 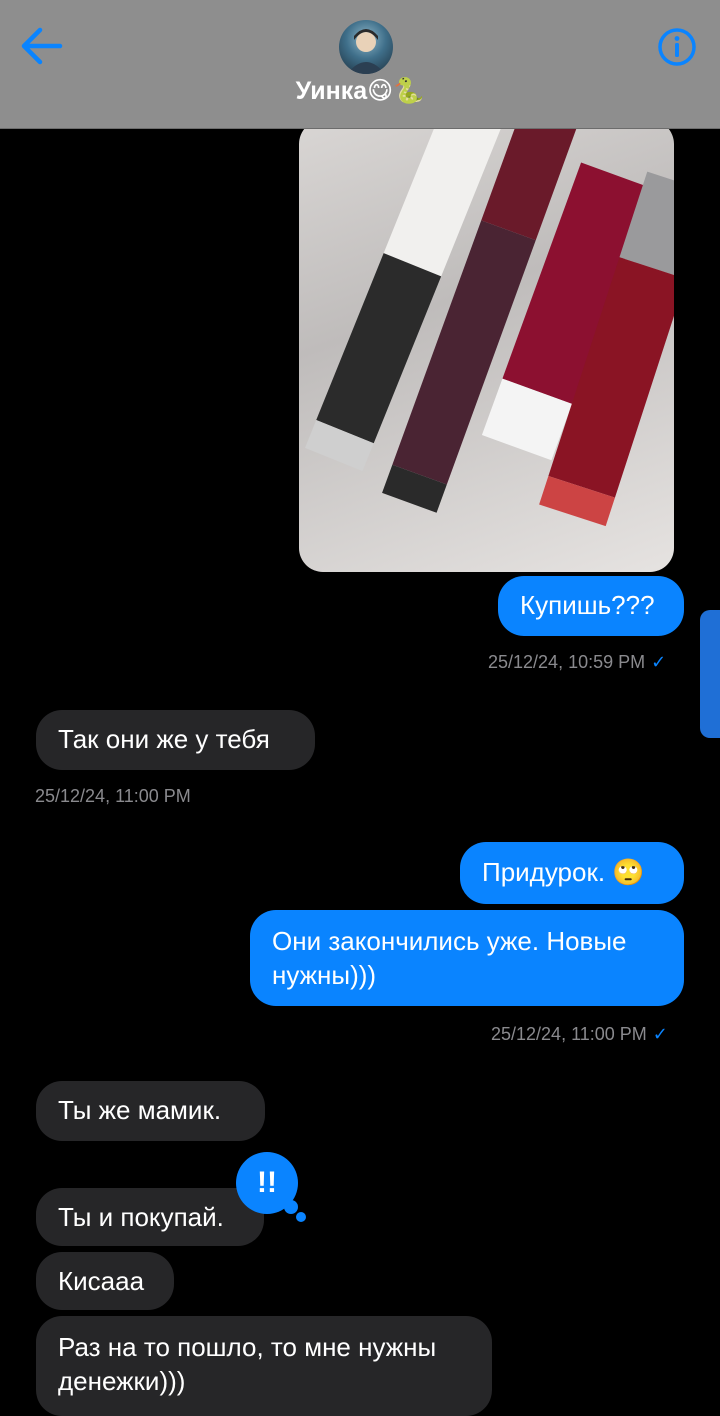 I want to click on lip-products-photo, so click(x=489, y=323).